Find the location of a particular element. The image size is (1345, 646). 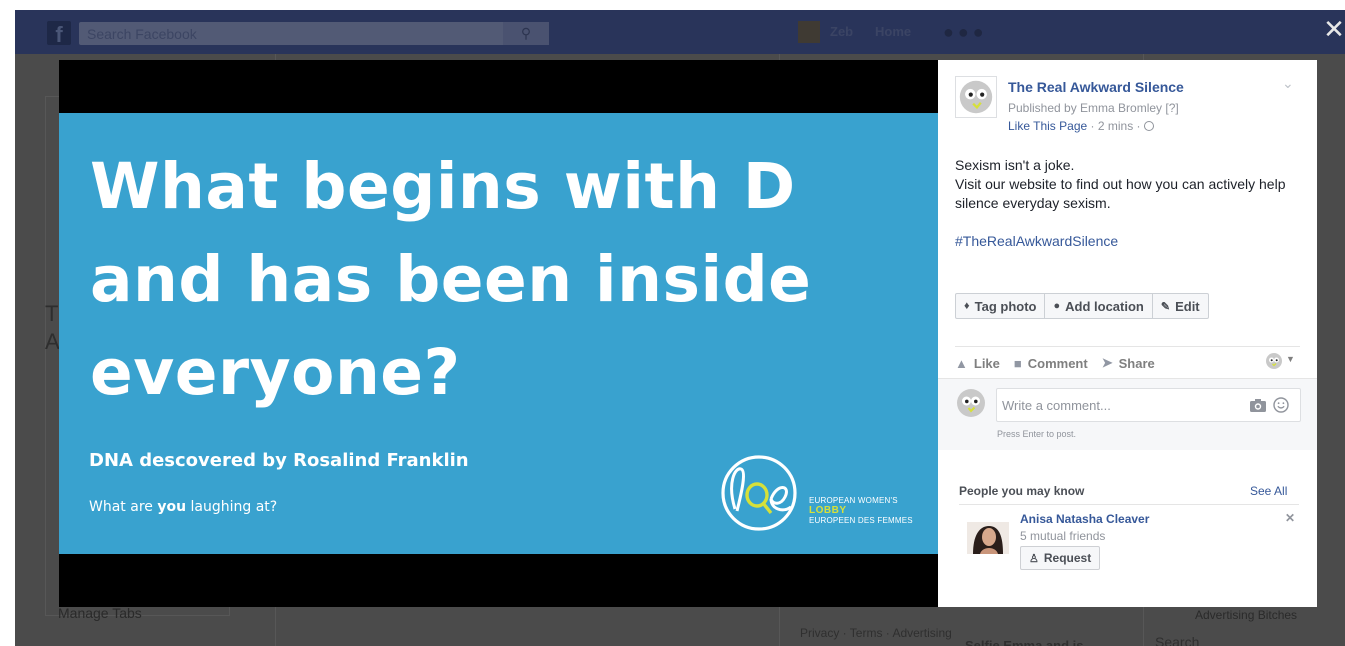

background-manage-tabs: Manage Tabs is located at coordinates (100, 613).